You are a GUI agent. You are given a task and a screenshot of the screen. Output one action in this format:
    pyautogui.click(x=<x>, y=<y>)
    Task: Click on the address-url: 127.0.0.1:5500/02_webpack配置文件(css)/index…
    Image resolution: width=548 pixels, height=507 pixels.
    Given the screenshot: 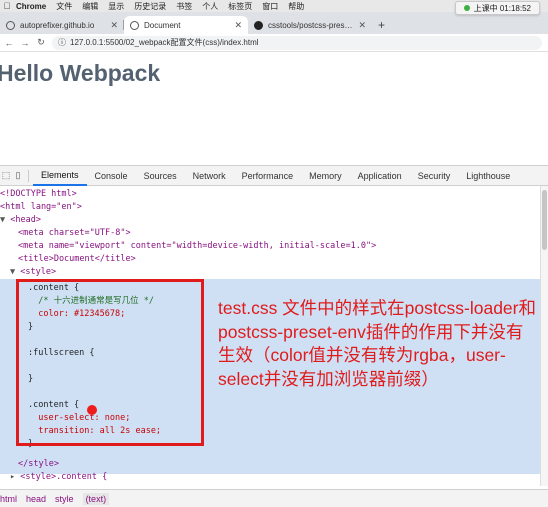 What is the action you would take?
    pyautogui.click(x=164, y=42)
    